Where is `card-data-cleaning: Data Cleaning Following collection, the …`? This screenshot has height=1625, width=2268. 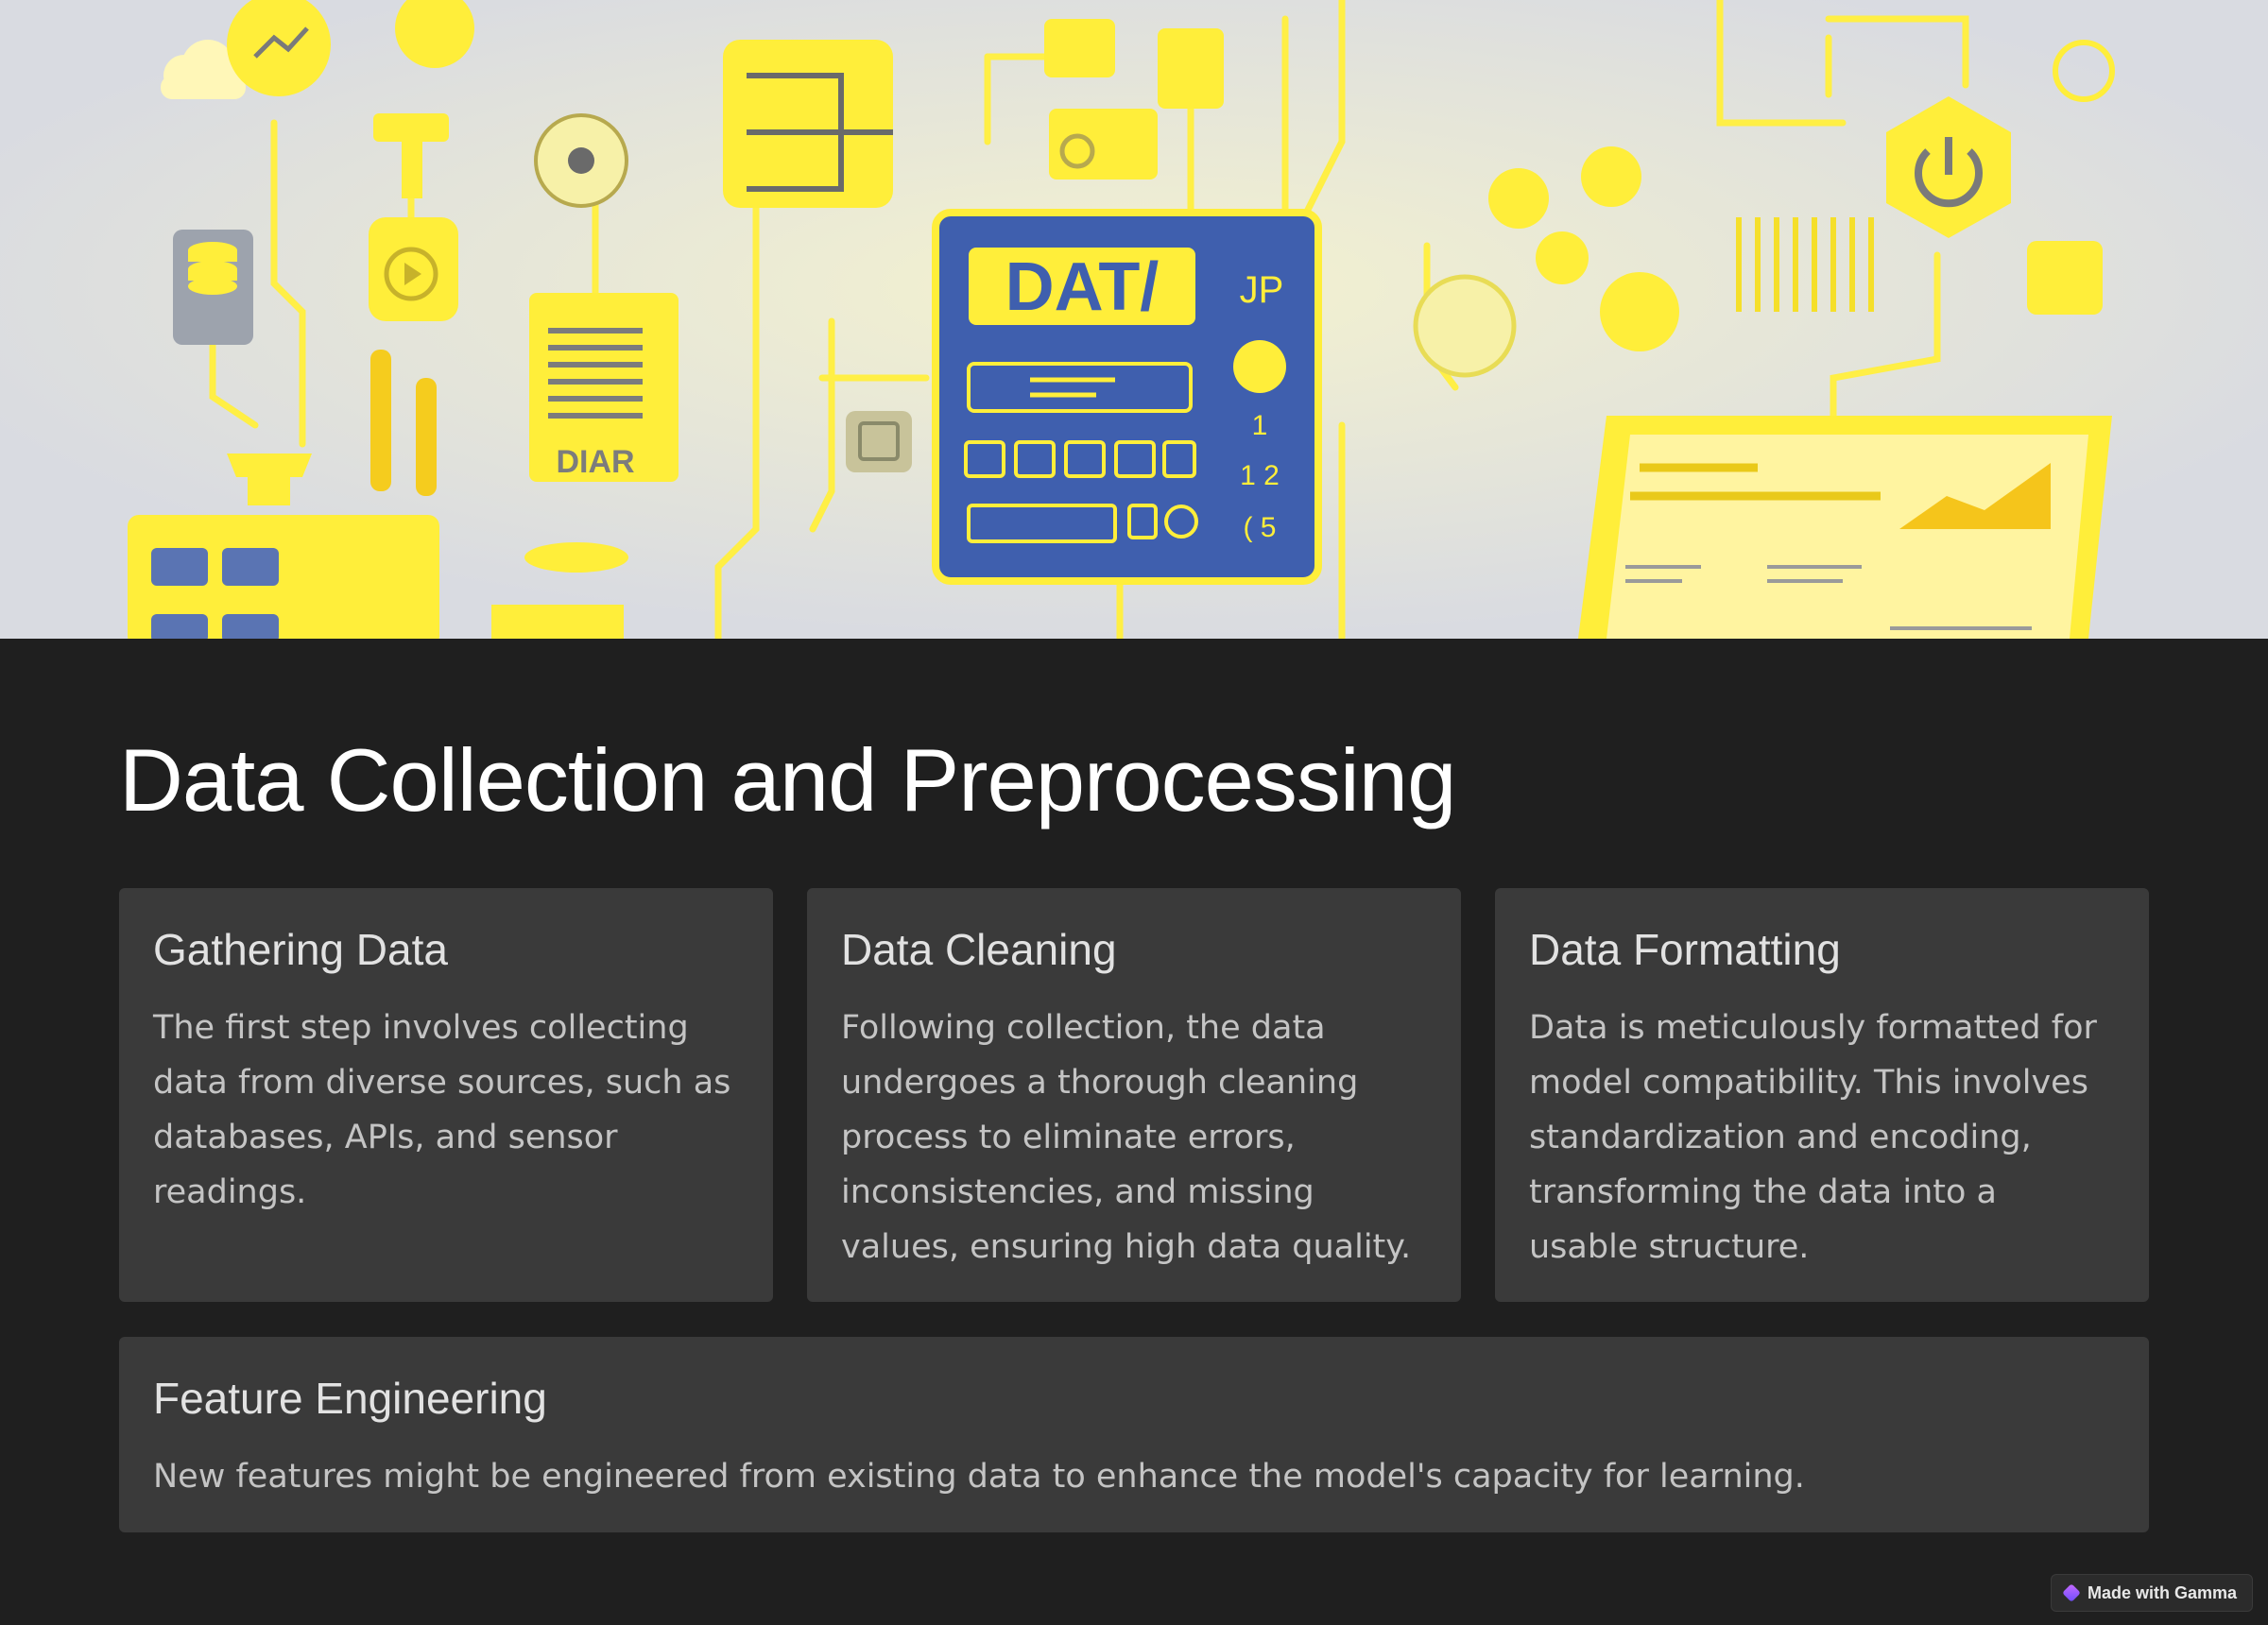
card-data-cleaning: Data Cleaning Following collection, the … is located at coordinates (1134, 1095).